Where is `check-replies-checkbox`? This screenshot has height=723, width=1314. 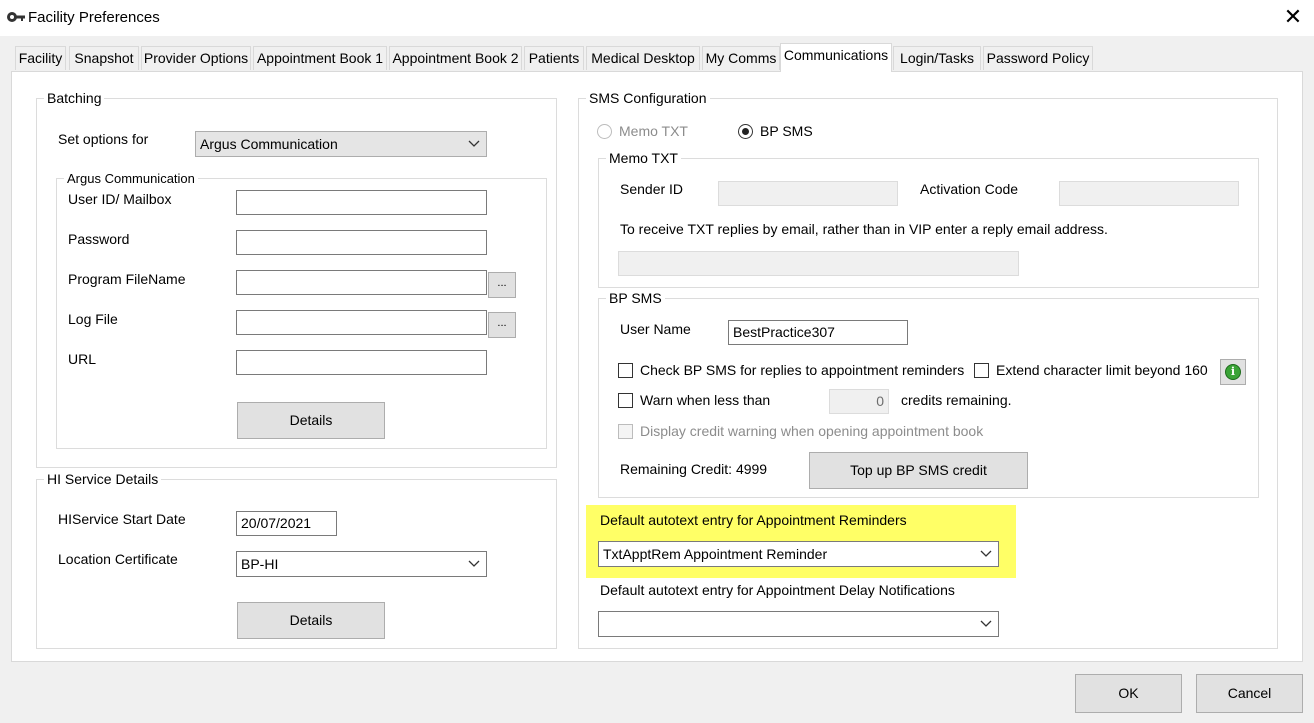 check-replies-checkbox is located at coordinates (625, 370).